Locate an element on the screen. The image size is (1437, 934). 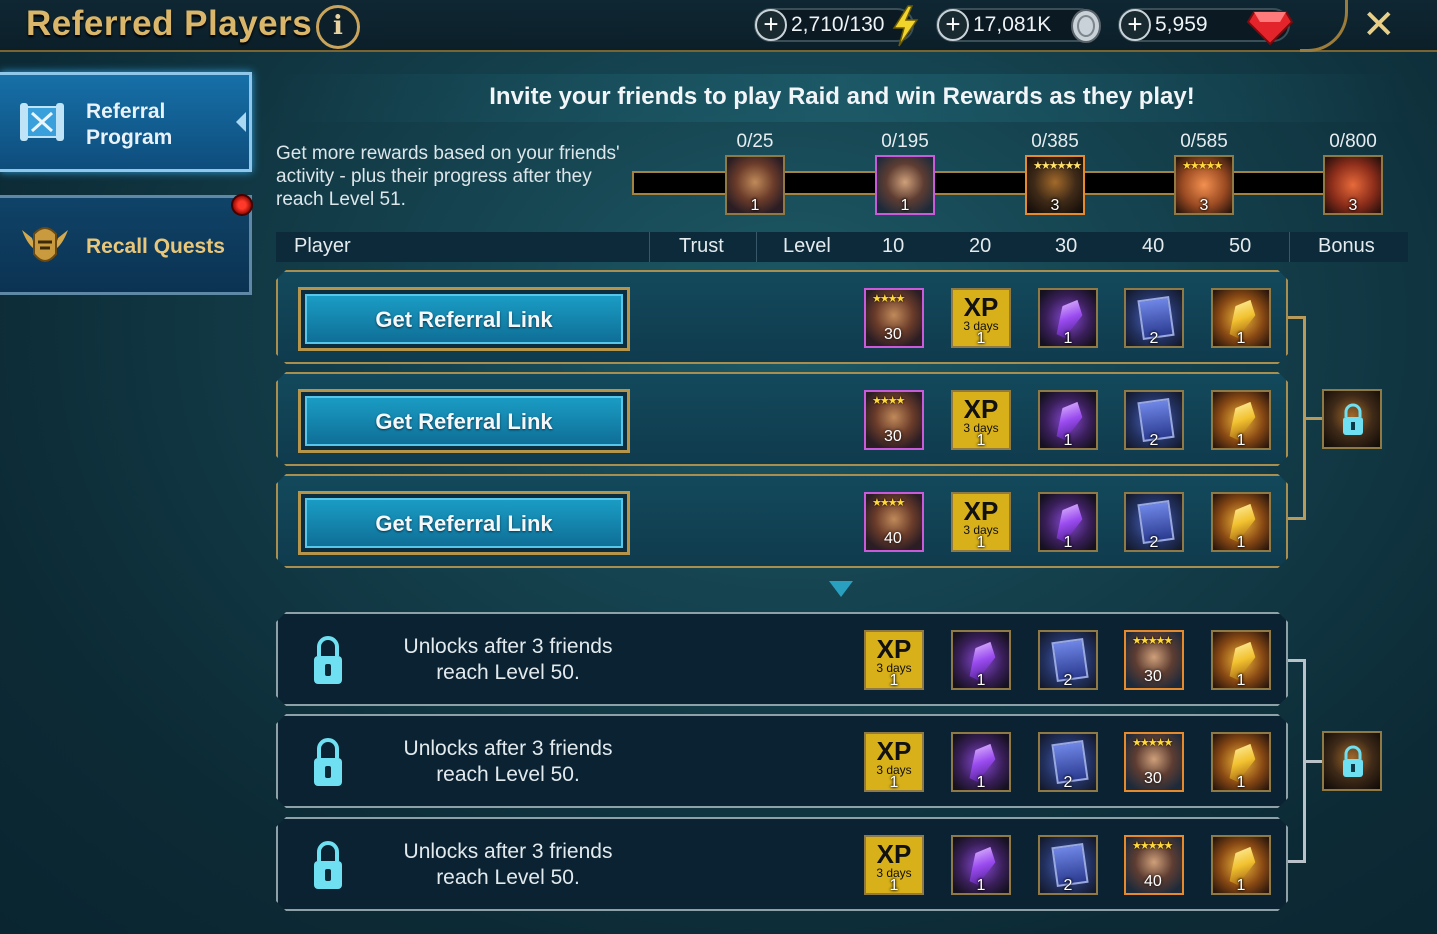
lightning-icon is located at coordinates (905, 26).